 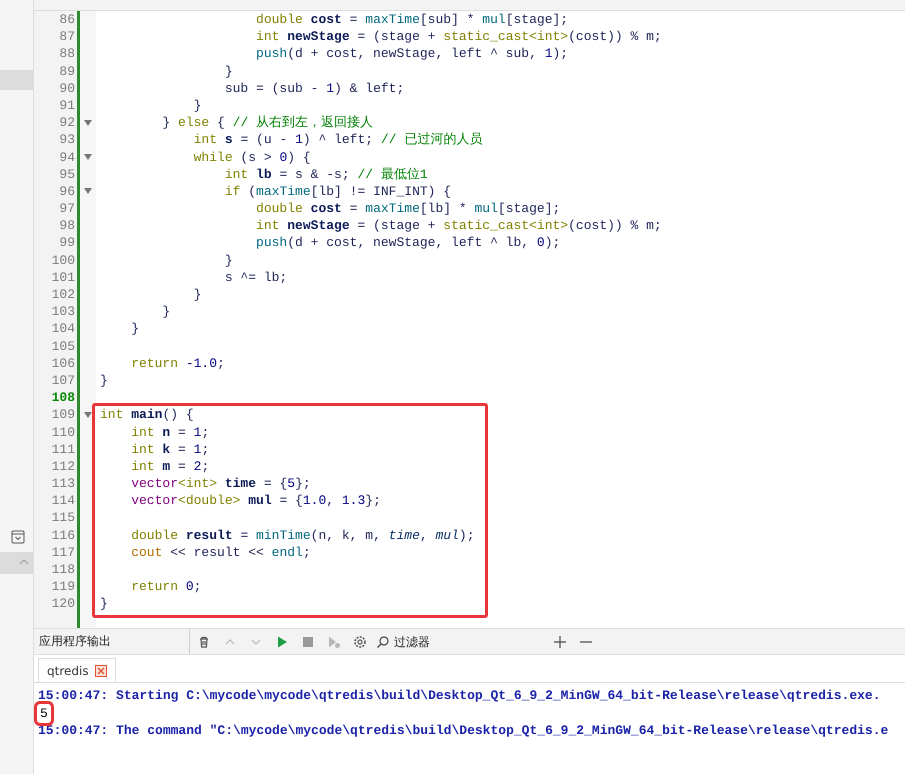 I want to click on line-number: 93, so click(x=67, y=140).